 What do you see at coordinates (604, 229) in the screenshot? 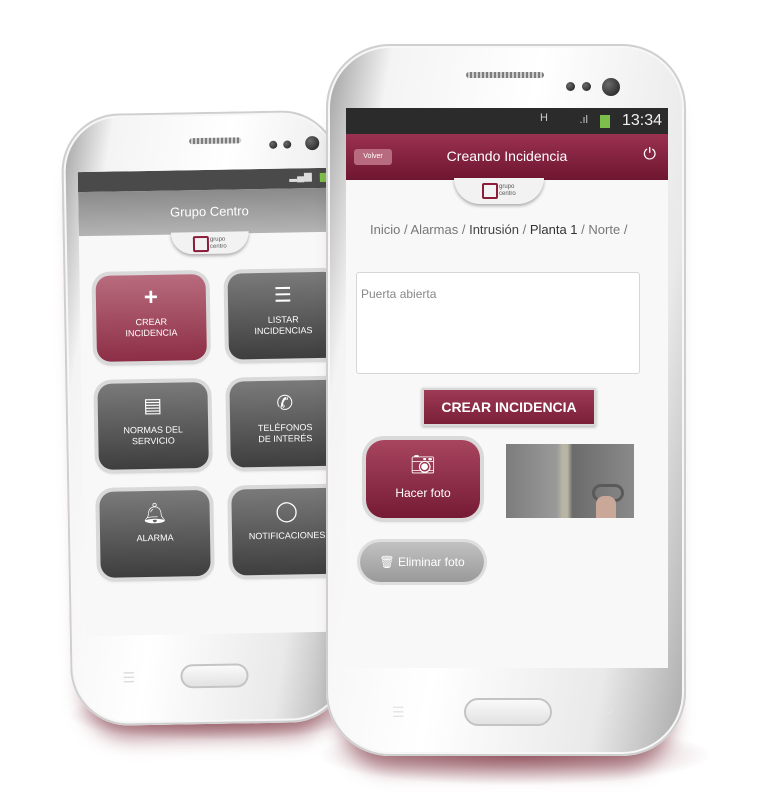
I see `breadcrumb-item-norte: Norte` at bounding box center [604, 229].